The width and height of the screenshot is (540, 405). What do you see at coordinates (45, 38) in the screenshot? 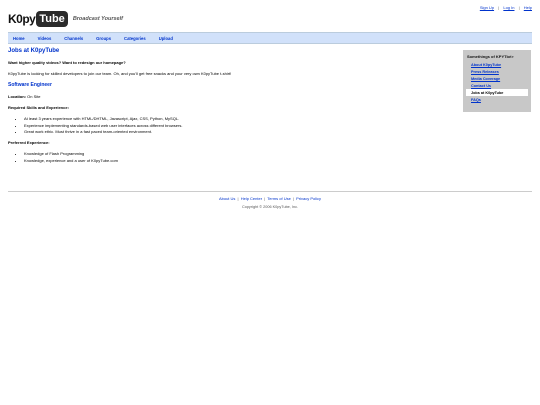
I see `nav-videos: Videos` at bounding box center [45, 38].